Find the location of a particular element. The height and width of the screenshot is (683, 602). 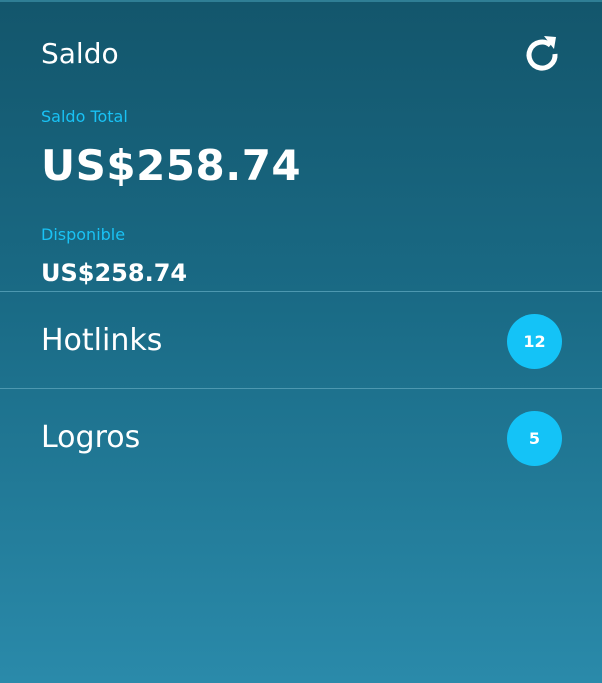

page-title: Saldo is located at coordinates (80, 53).